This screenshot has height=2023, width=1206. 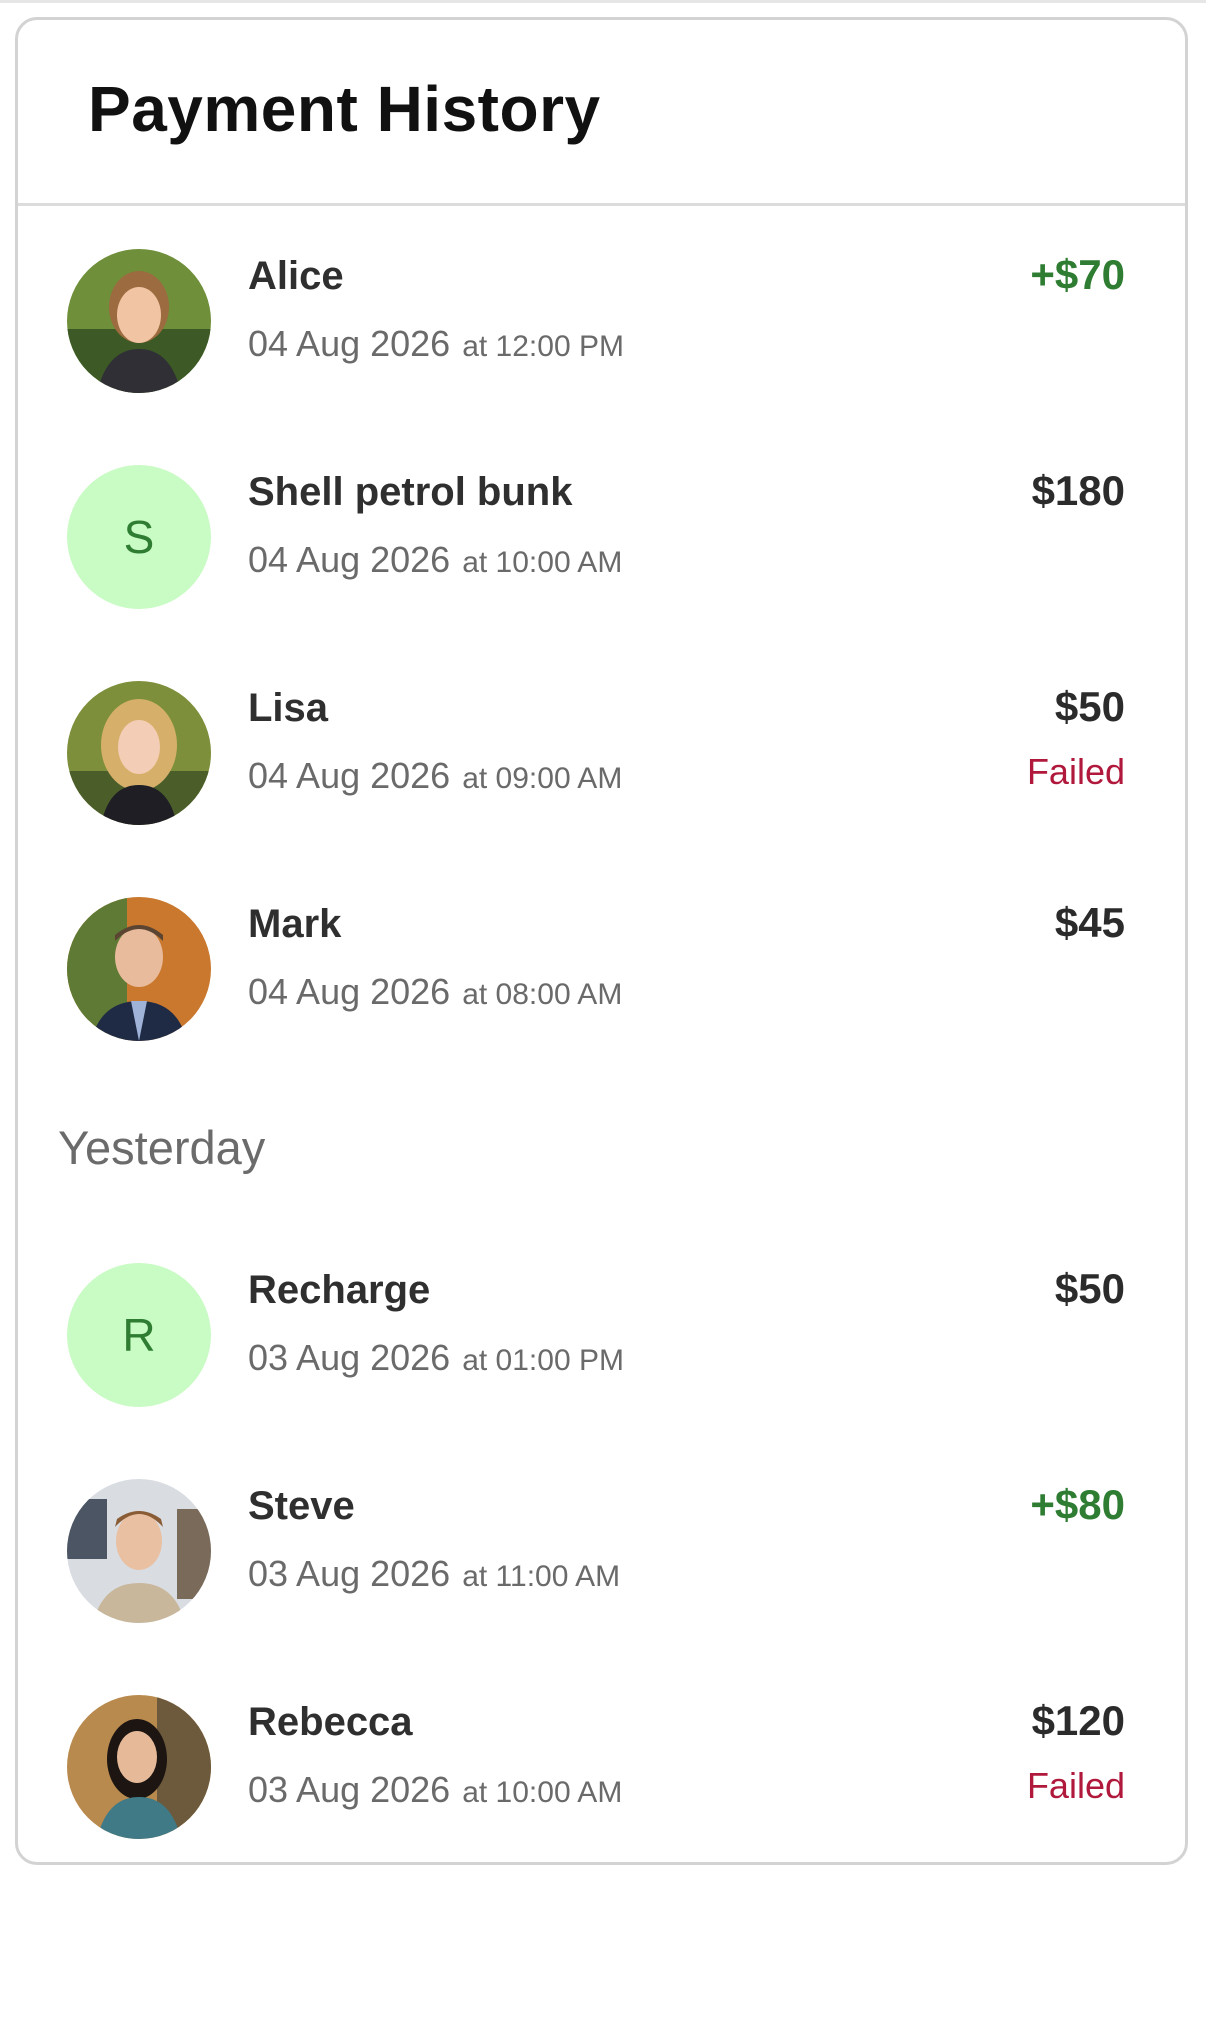 What do you see at coordinates (1089, 922) in the screenshot?
I see `transaction-amount: $45` at bounding box center [1089, 922].